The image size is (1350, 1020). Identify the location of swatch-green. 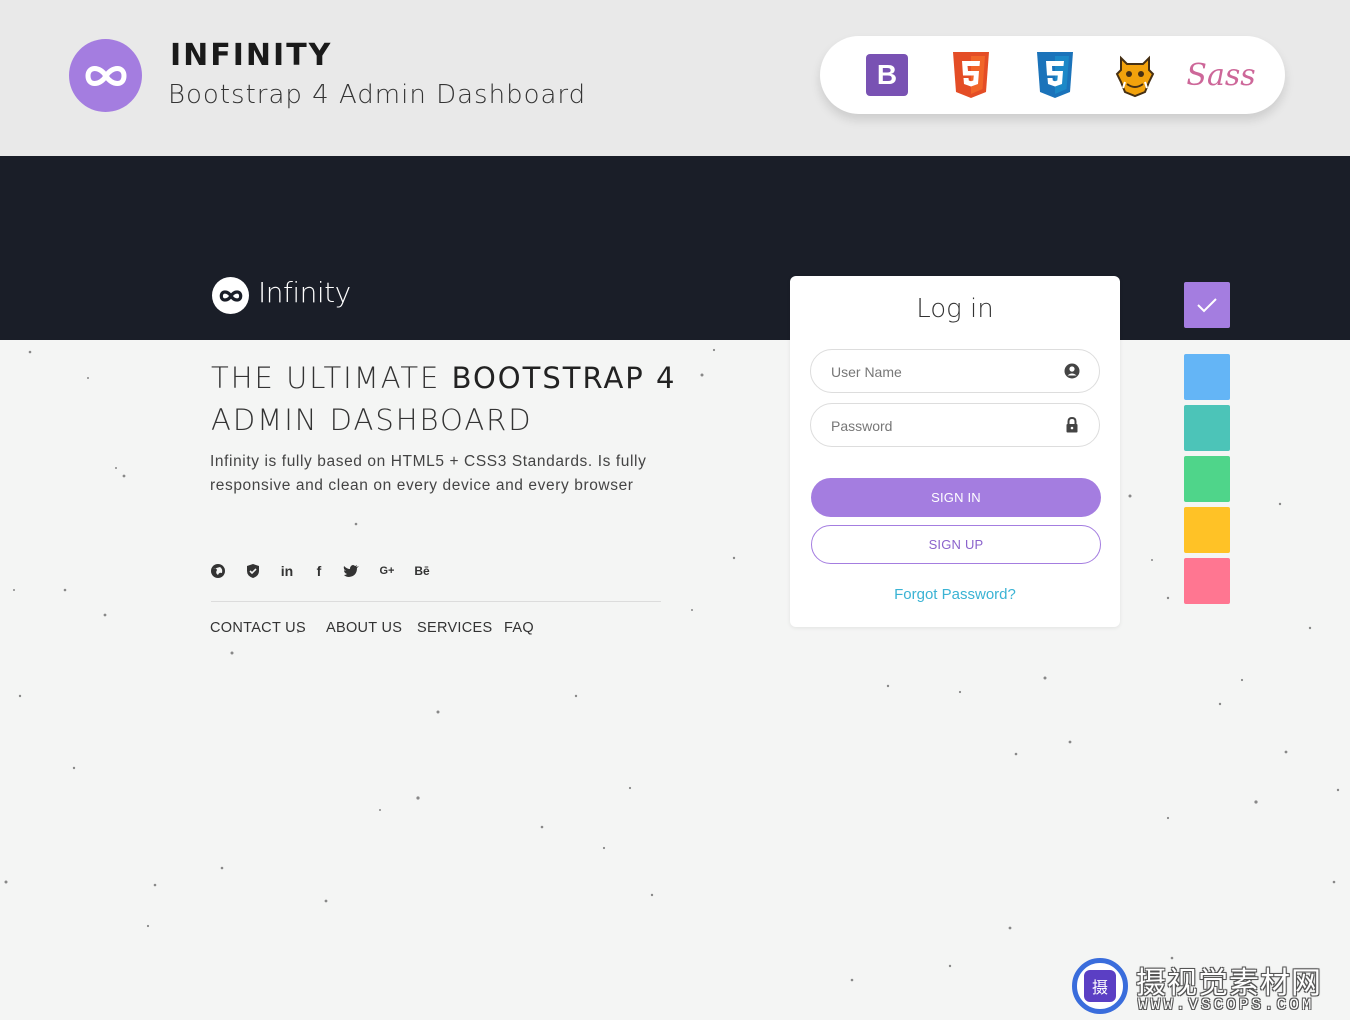
(1207, 479).